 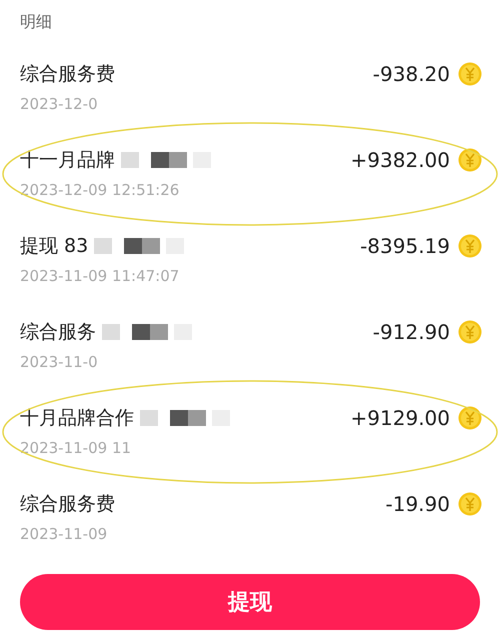 I want to click on transaction-amount: -912.90, so click(x=411, y=332).